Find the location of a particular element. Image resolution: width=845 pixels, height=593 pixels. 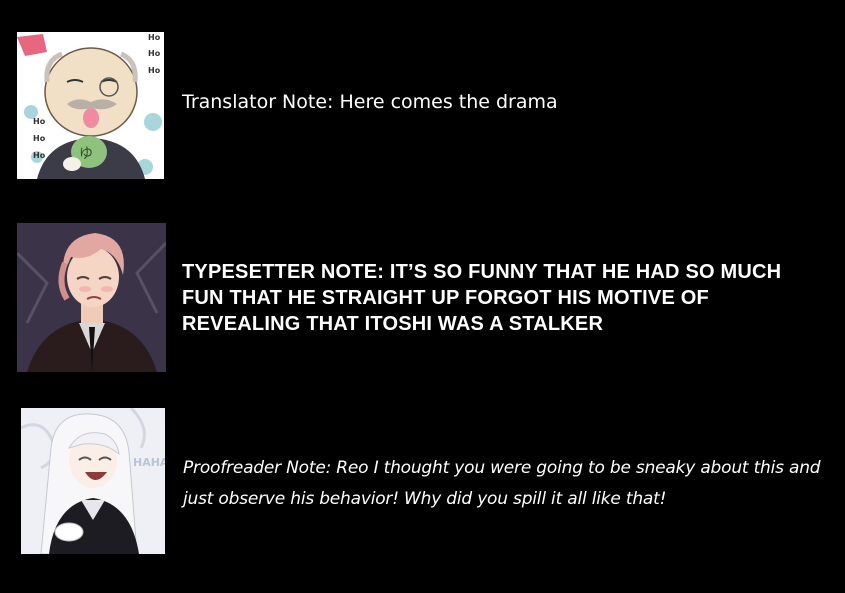

haha-mark: HAHA is located at coordinates (149, 462).